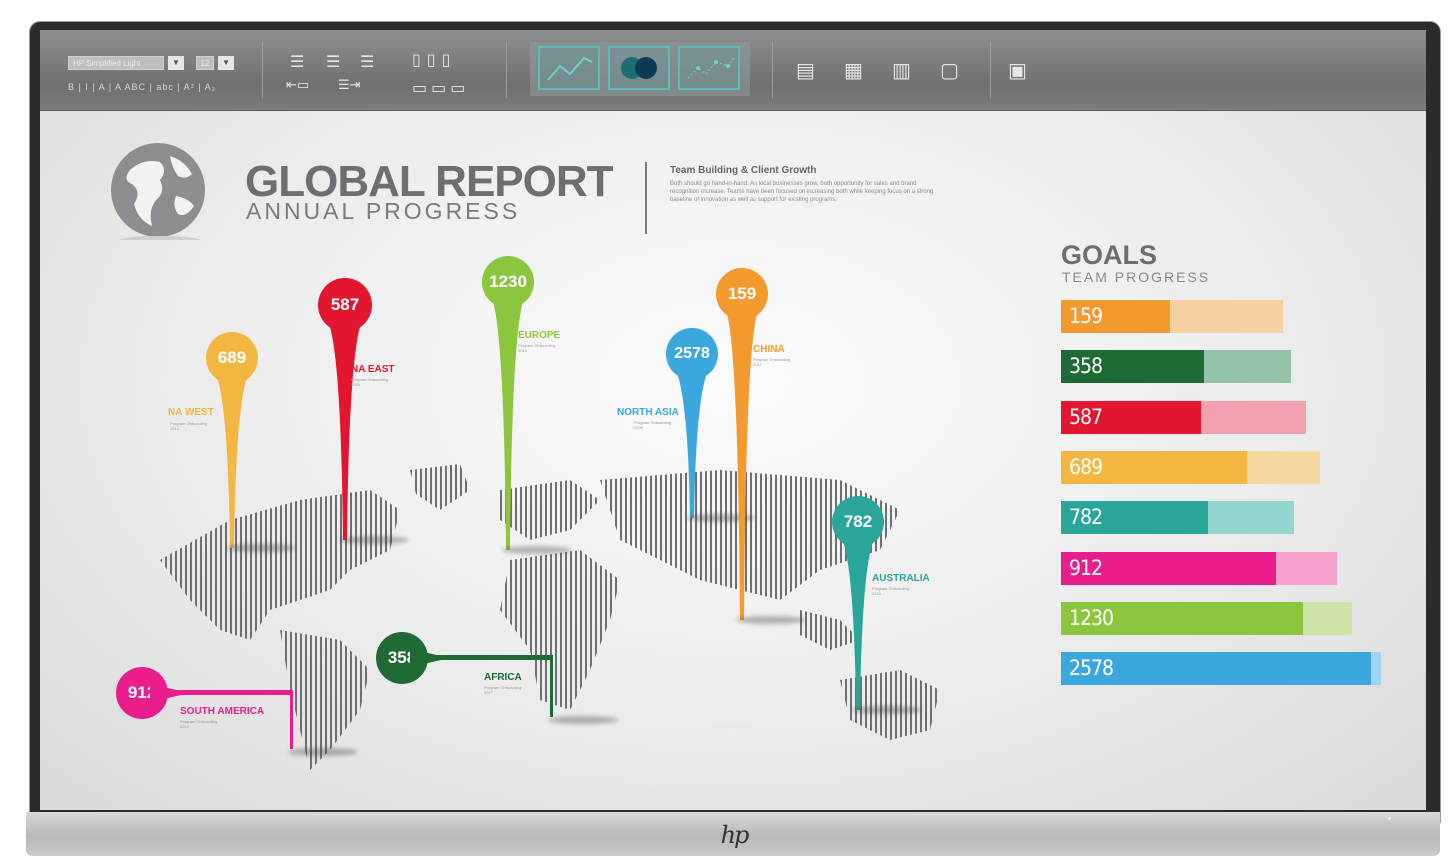  What do you see at coordinates (1091, 617) in the screenshot?
I see `goal-bar-label: 1230` at bounding box center [1091, 617].